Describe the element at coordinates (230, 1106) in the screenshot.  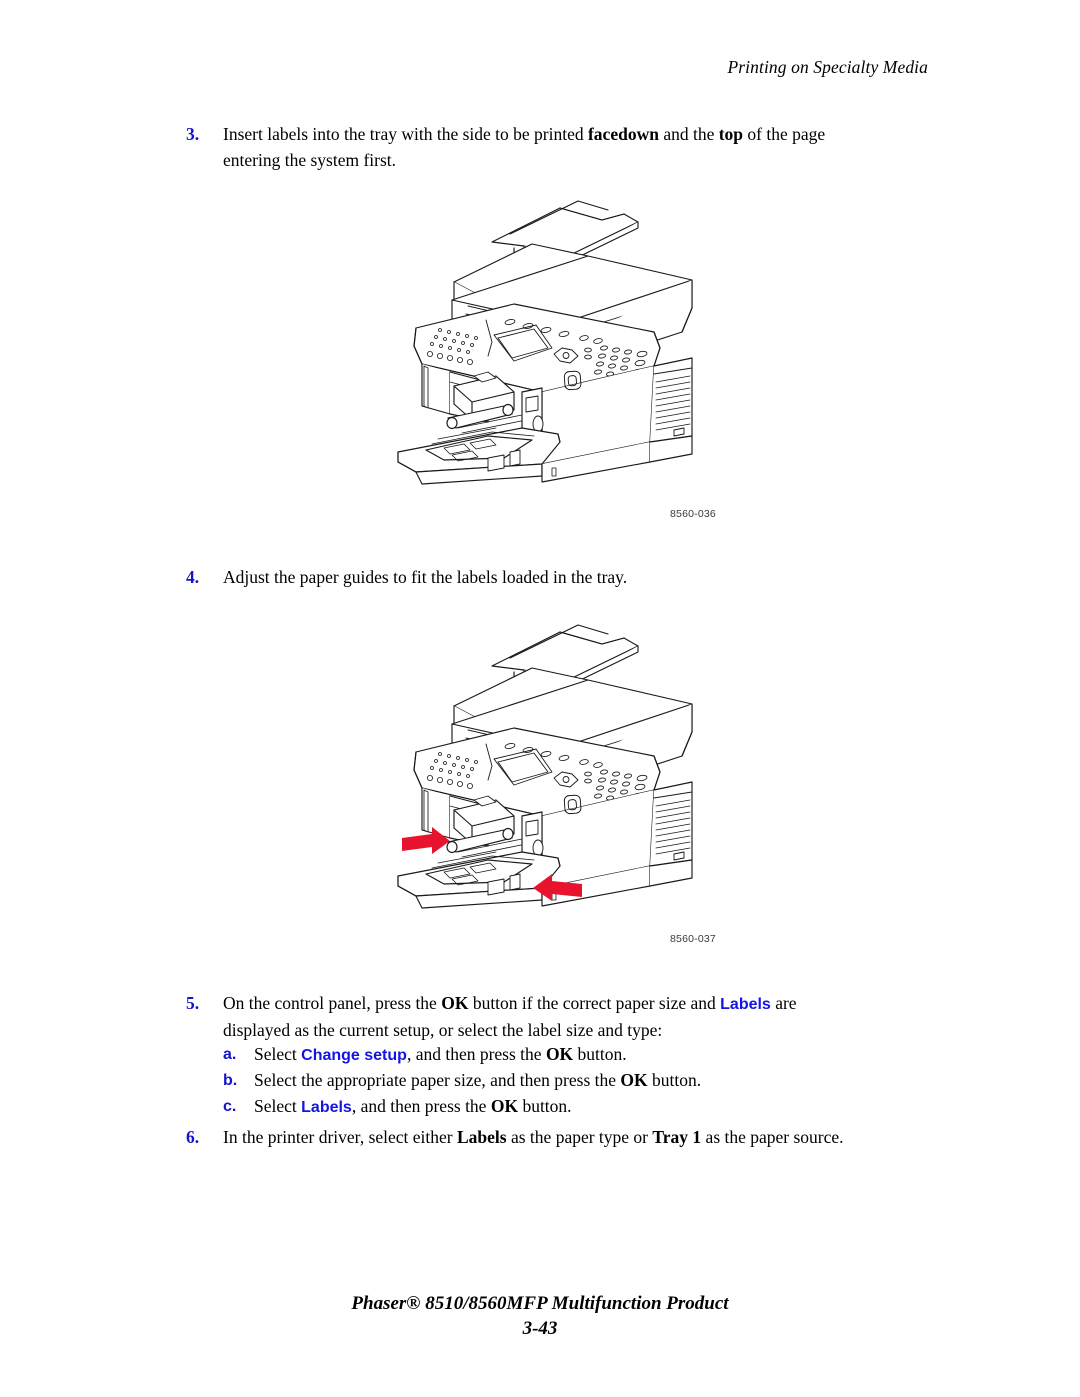
I see `substep-c-letter: c.` at that location.